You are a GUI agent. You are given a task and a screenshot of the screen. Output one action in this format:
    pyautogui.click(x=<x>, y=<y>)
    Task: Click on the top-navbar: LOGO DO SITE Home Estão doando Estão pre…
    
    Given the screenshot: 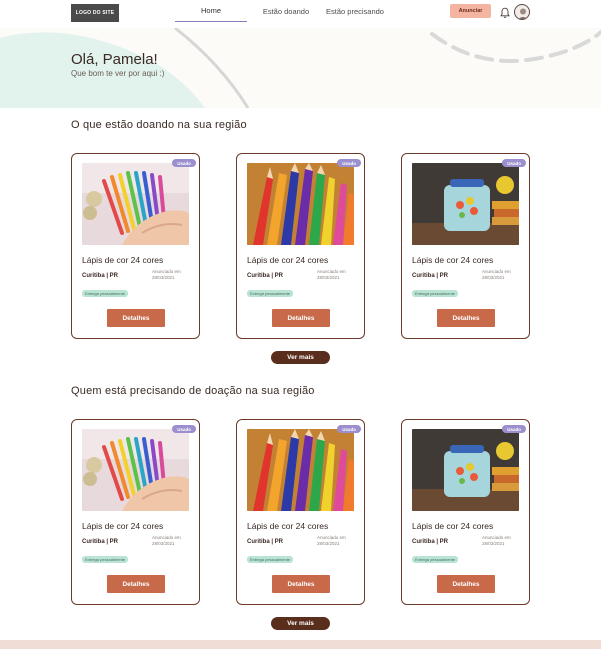 What is the action you would take?
    pyautogui.click(x=300, y=14)
    